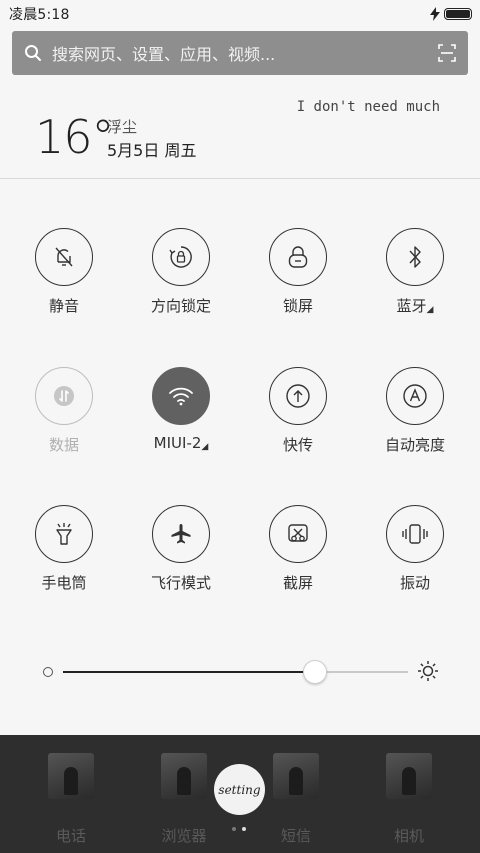 The height and width of the screenshot is (853, 480). What do you see at coordinates (297, 445) in the screenshot?
I see `toggle-label: 快传` at bounding box center [297, 445].